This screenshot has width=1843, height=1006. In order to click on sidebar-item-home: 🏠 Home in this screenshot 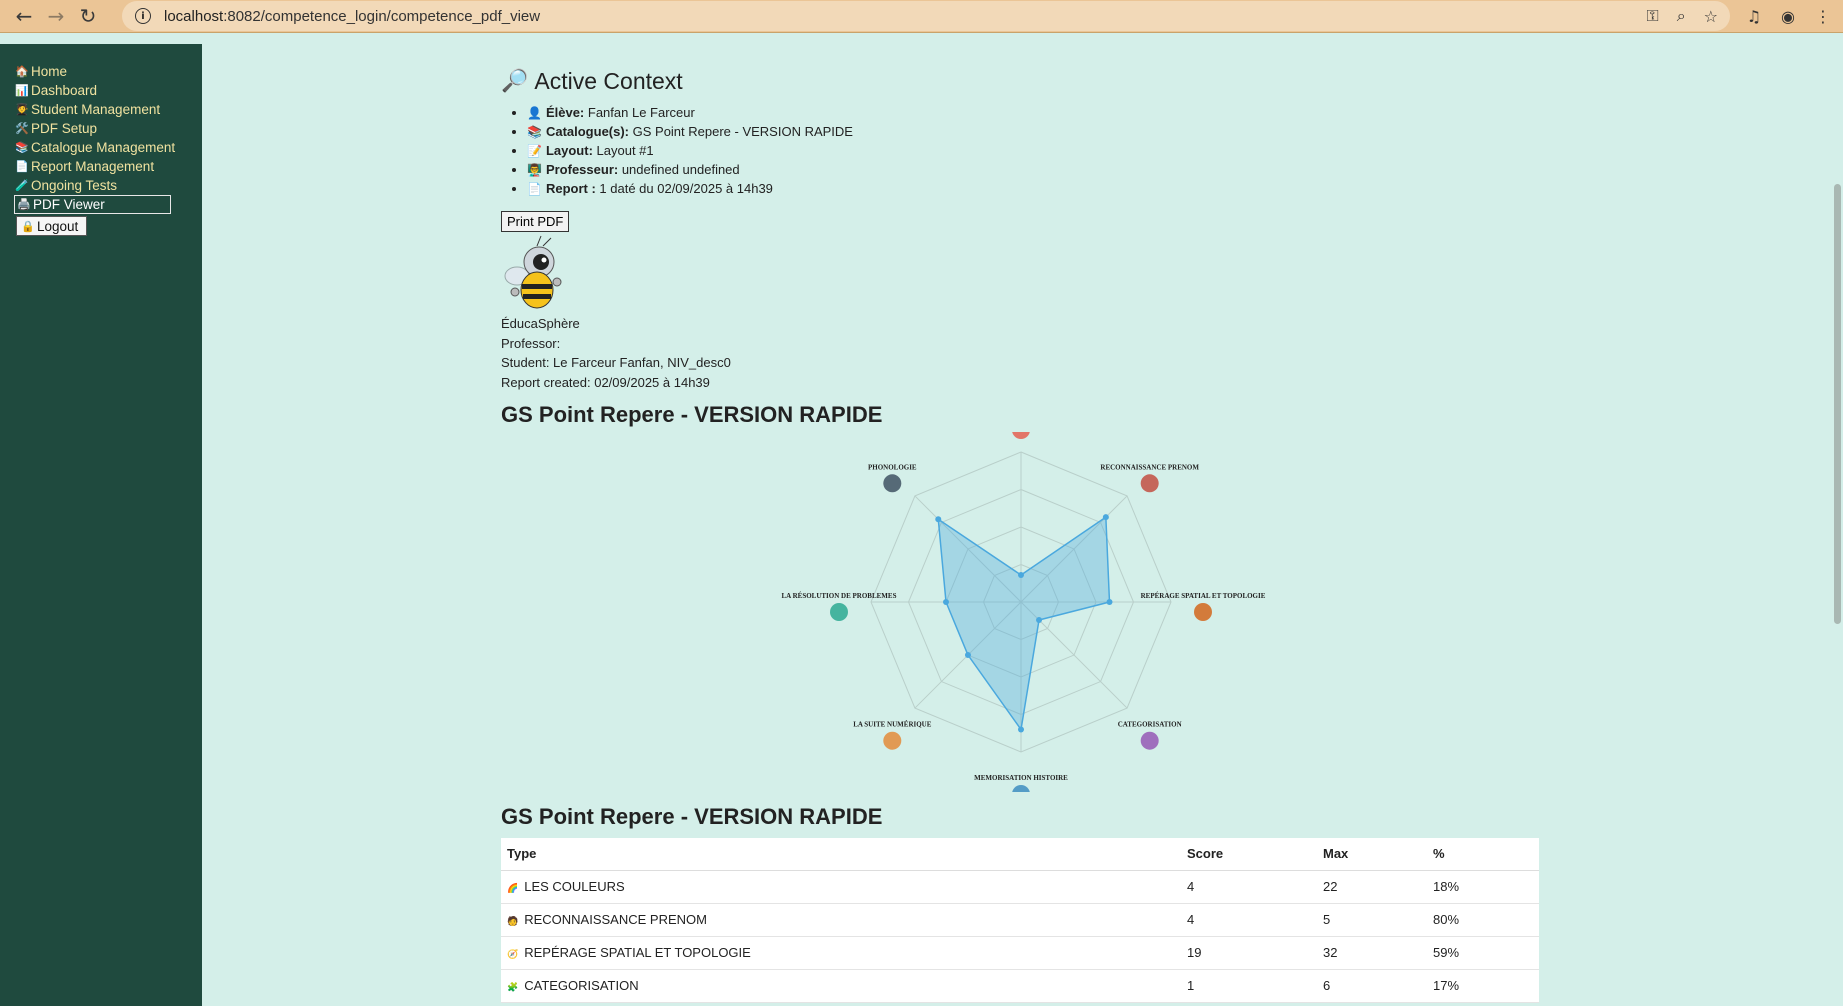, I will do `click(108, 71)`.